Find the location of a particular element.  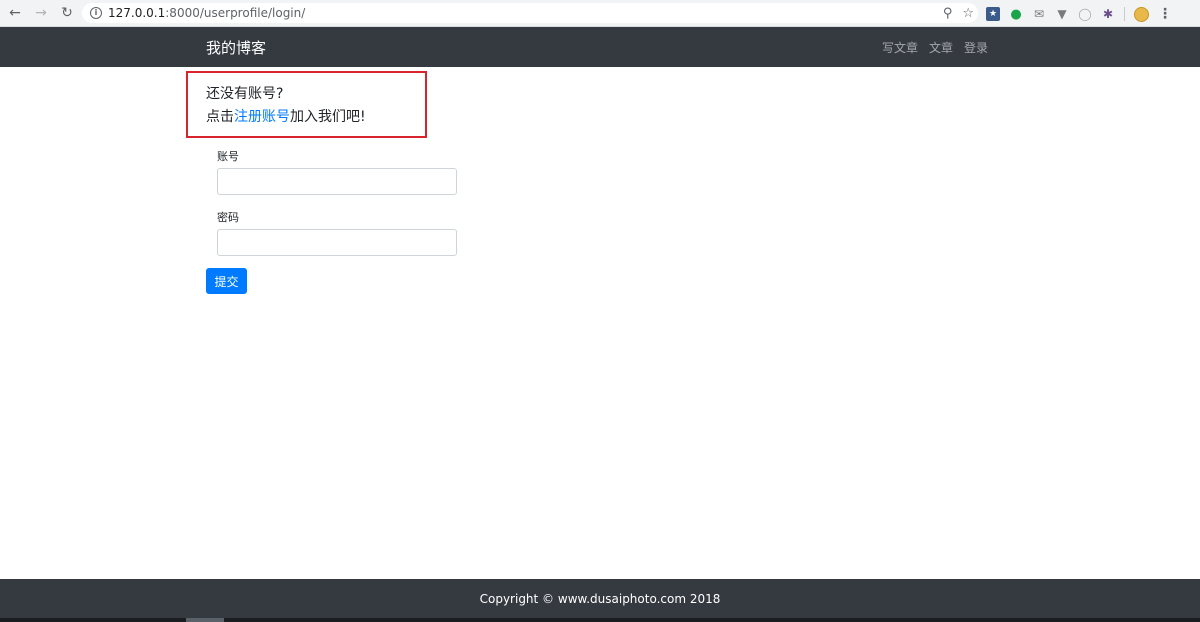

notice-prefix: 点击 is located at coordinates (220, 117).